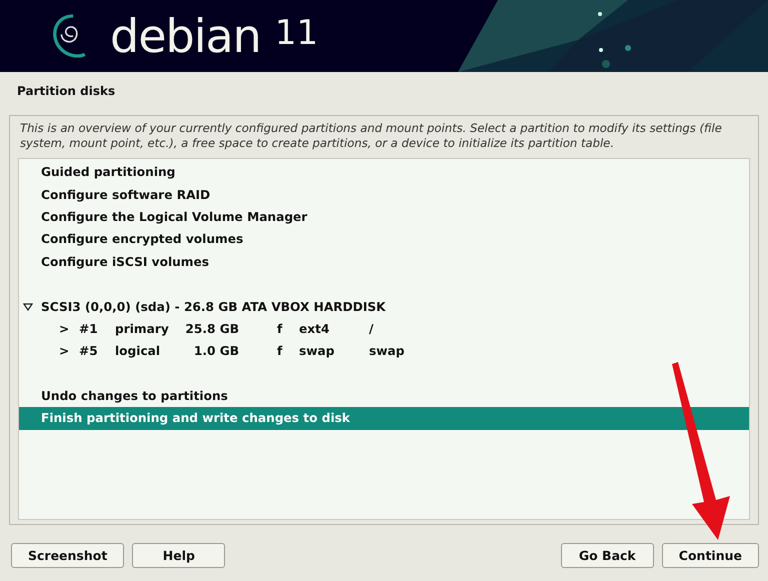  What do you see at coordinates (371, 136) in the screenshot?
I see `description-text: This is an overview of your currently configured partitions and mount points. Select a partition to modify its settings (file system, mount point, etc.), a free space to create partitions, or a device to initialize its partition table.` at bounding box center [371, 136].